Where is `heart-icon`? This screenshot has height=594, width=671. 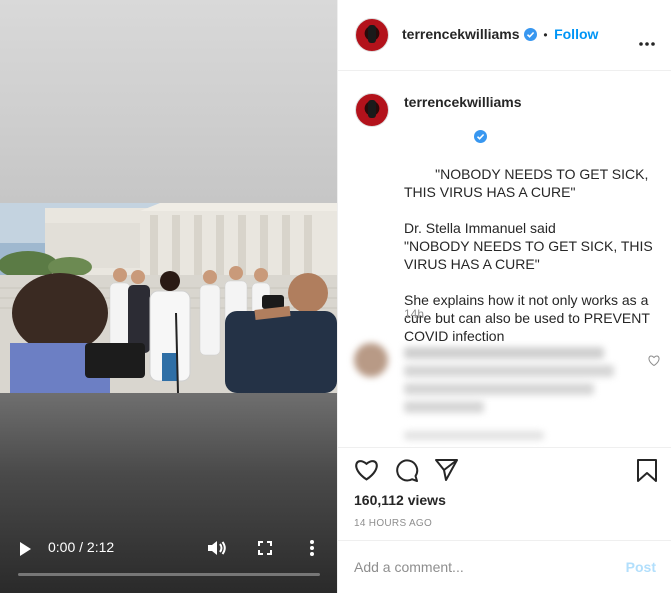 heart-icon is located at coordinates (366, 472).